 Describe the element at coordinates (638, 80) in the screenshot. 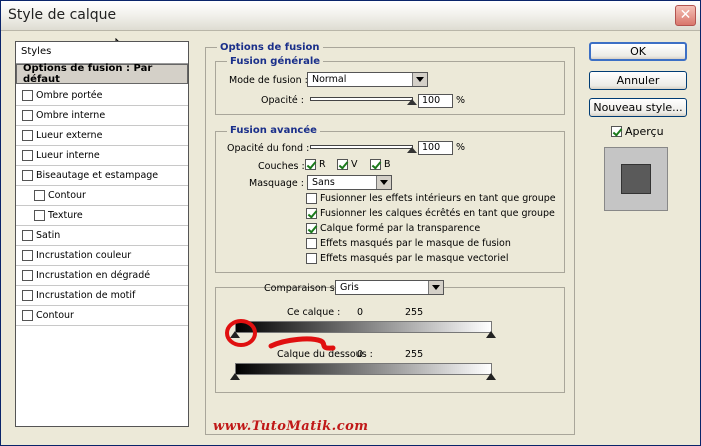

I see `cancel-button: Annuler` at that location.